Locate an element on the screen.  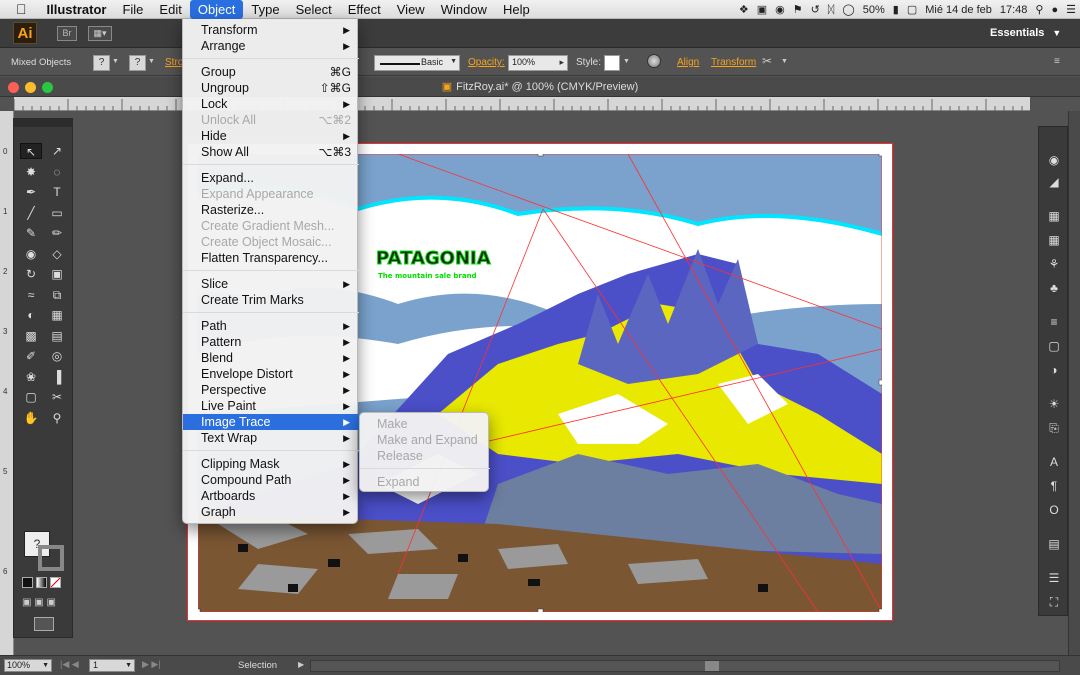
rotate-icon: ↻ is located at coordinates (31, 274).